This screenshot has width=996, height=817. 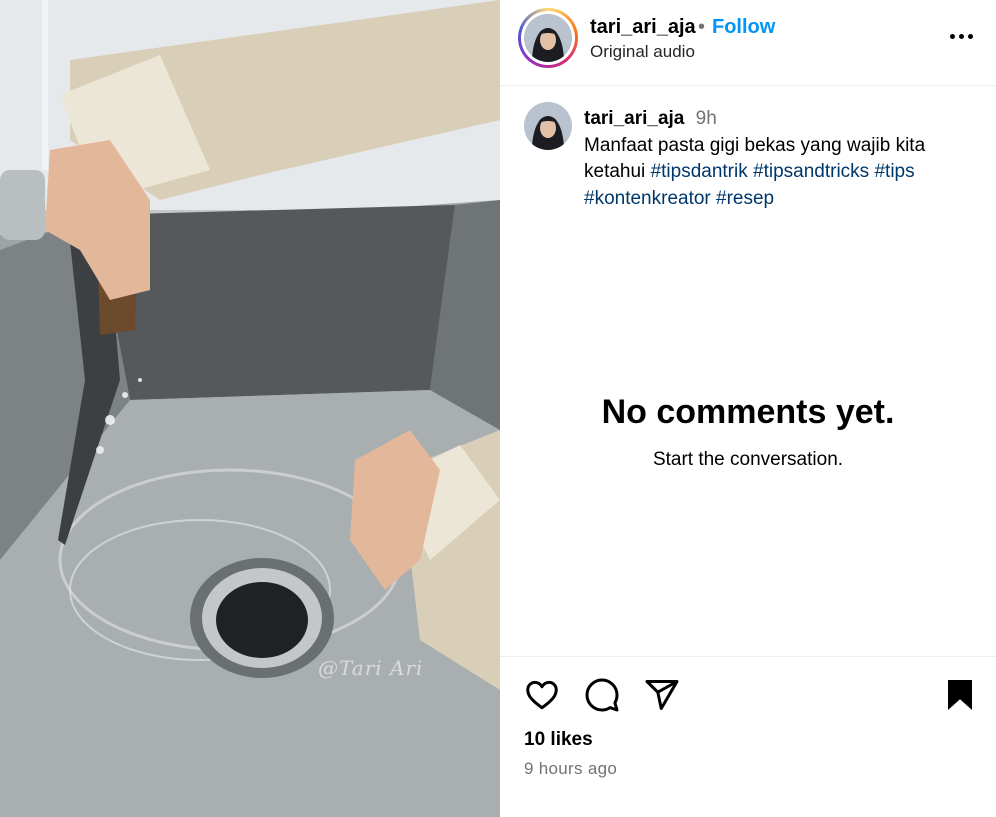 What do you see at coordinates (748, 459) in the screenshot?
I see `no-comments-subtitle: Start the conversation.` at bounding box center [748, 459].